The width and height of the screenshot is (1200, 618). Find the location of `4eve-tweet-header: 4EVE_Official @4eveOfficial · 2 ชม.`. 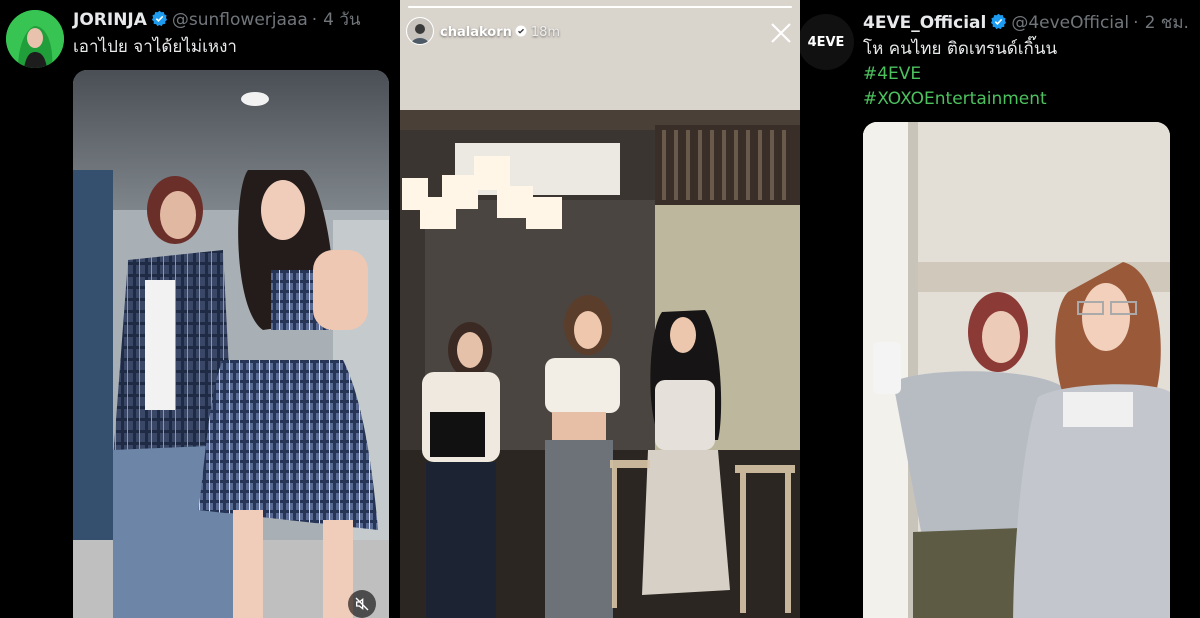

4eve-tweet-header: 4EVE_Official @4eveOfficial · 2 ชม. is located at coordinates (1026, 23).